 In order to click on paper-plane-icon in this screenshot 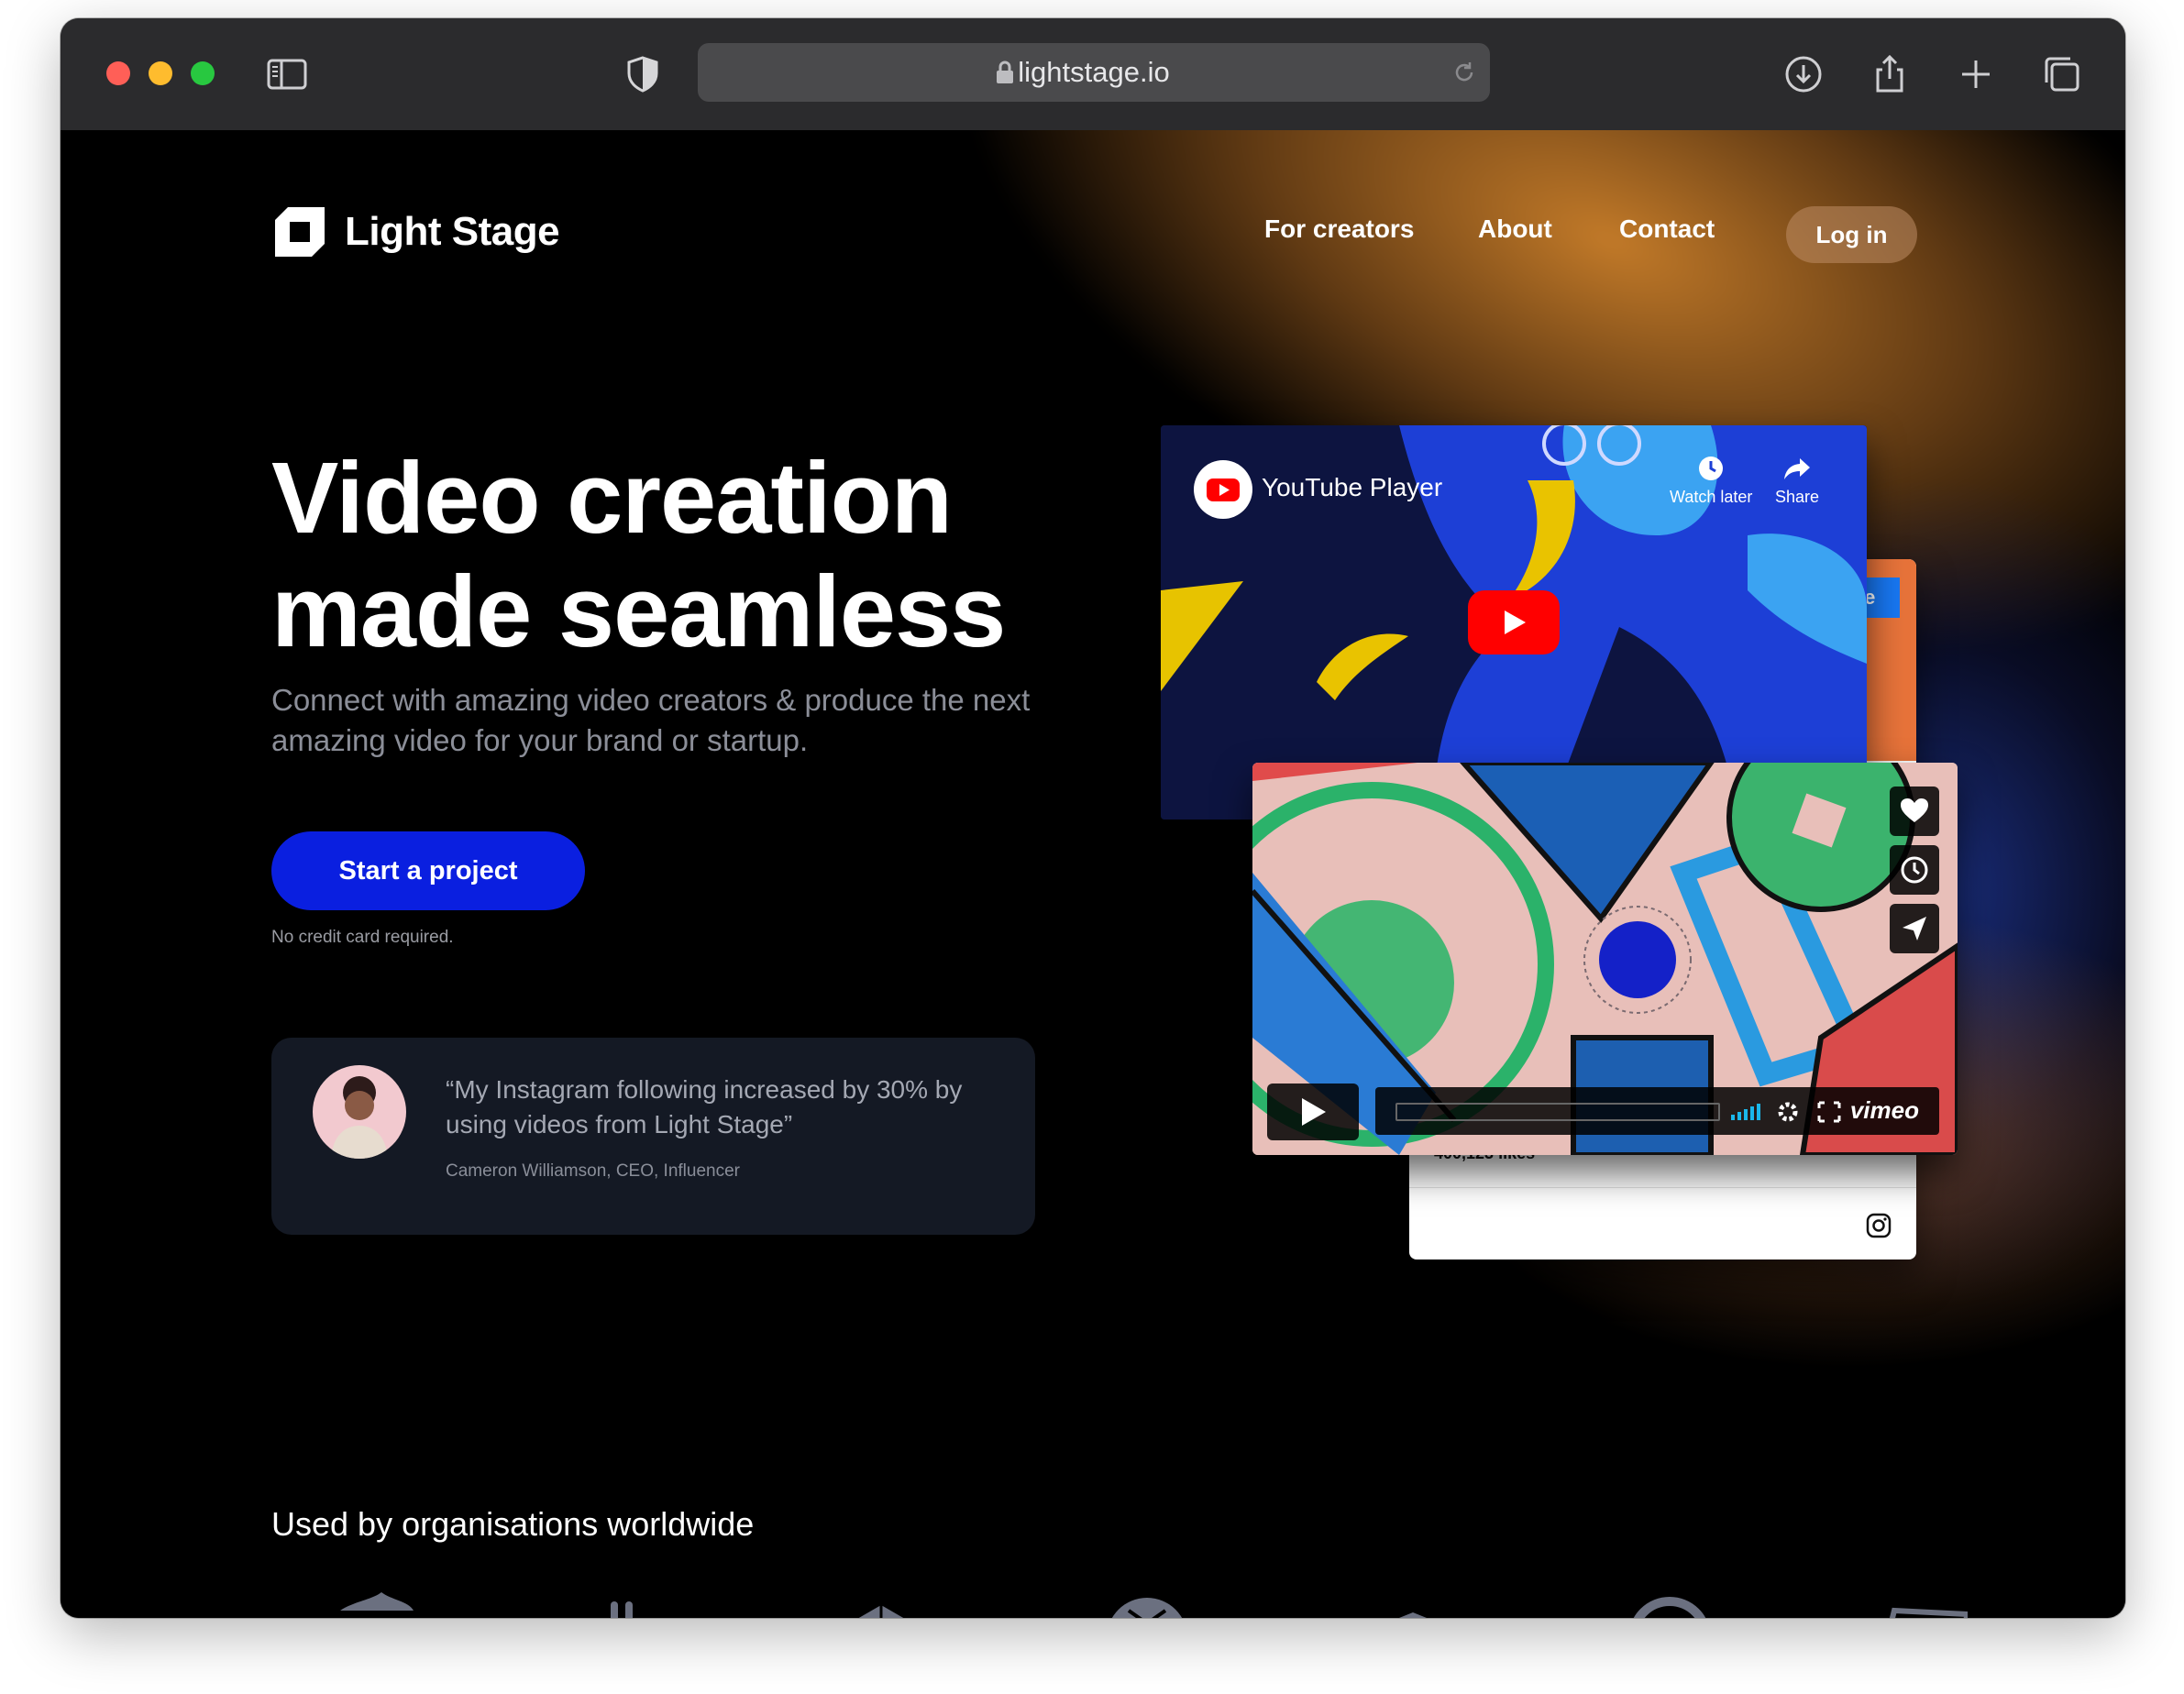, I will do `click(1914, 928)`.